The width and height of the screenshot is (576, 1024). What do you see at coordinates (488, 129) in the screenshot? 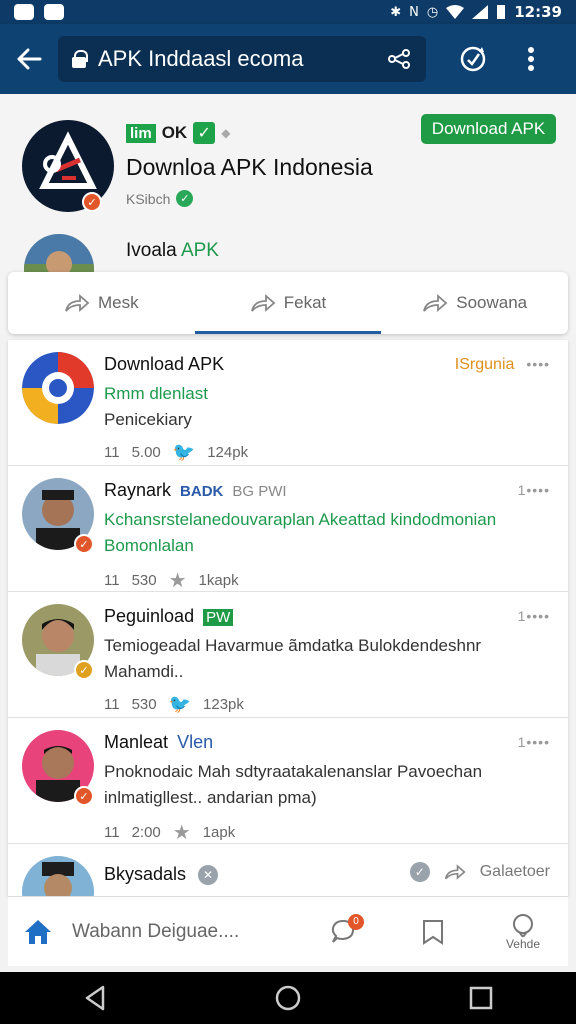
I see `download-apk-button: Download APK` at bounding box center [488, 129].